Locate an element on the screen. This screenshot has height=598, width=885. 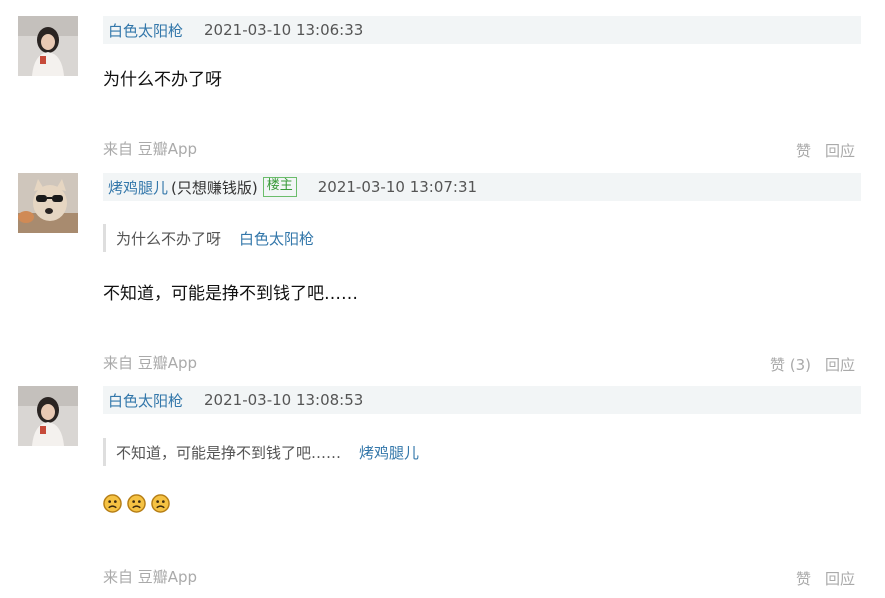
comment-header: 白色太阳枪 2021-03-10 13:08:53 is located at coordinates (482, 400).